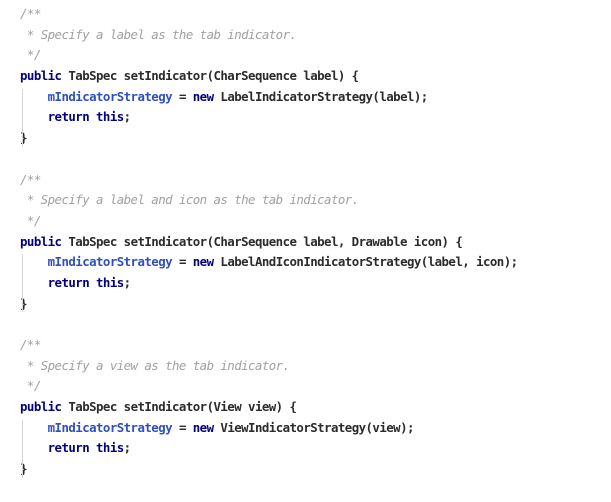  I want to click on code-line: public TabSpec setIndicator(View view) {, so click(305, 407).